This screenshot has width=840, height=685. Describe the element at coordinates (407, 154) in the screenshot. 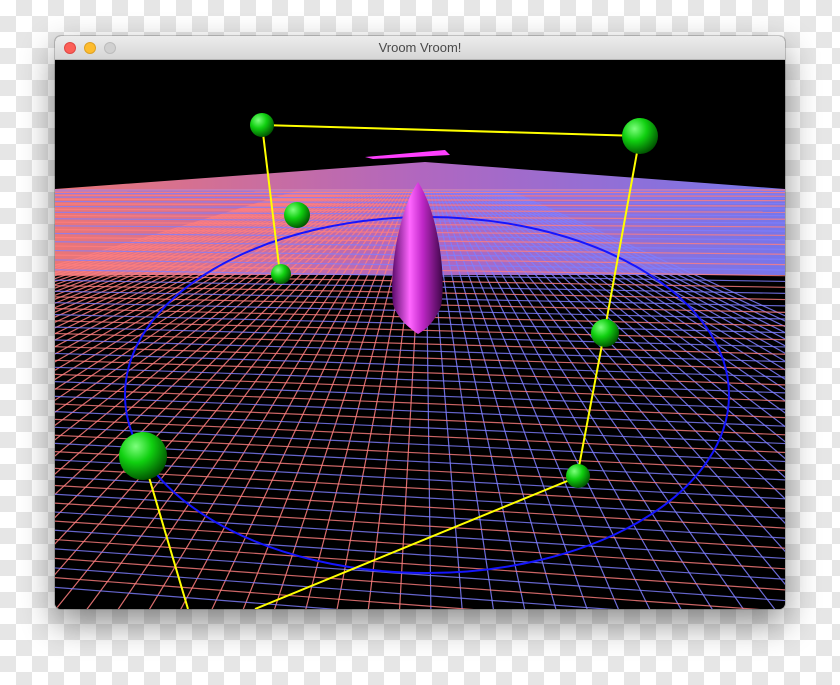

I see `magenta-trail` at that location.